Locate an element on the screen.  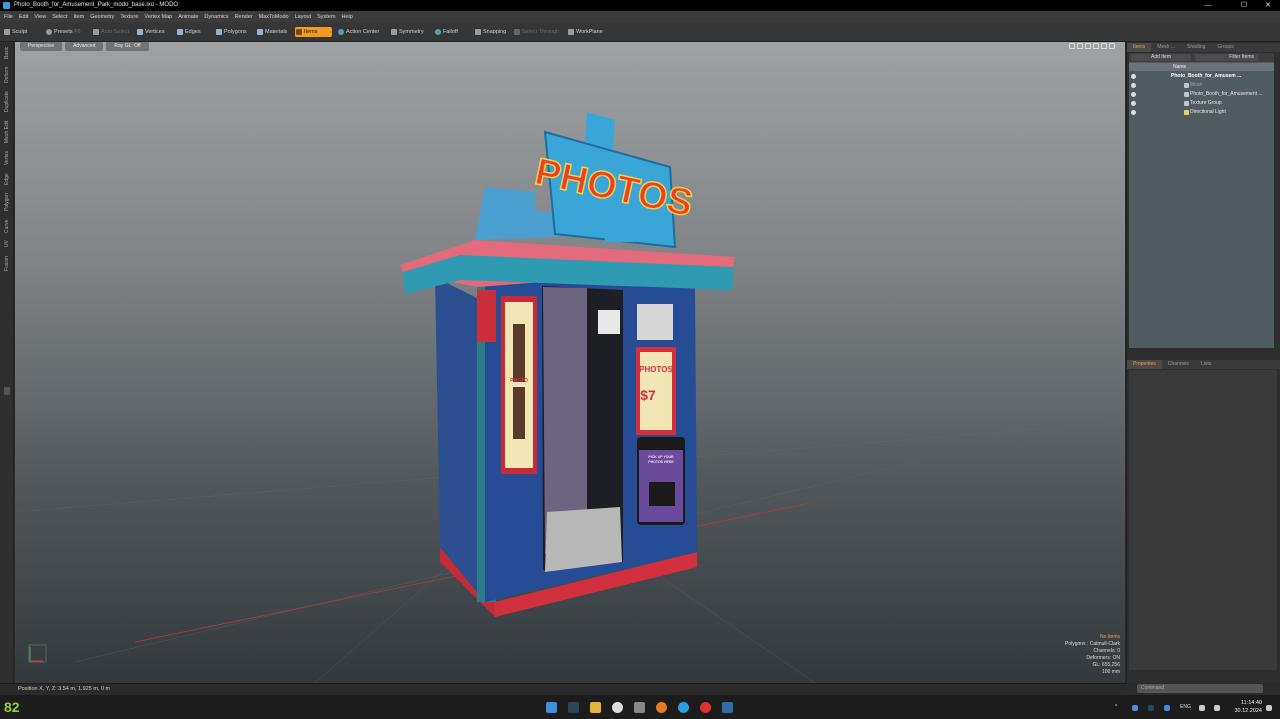
telegram-icon is located at coordinates (683, 707).